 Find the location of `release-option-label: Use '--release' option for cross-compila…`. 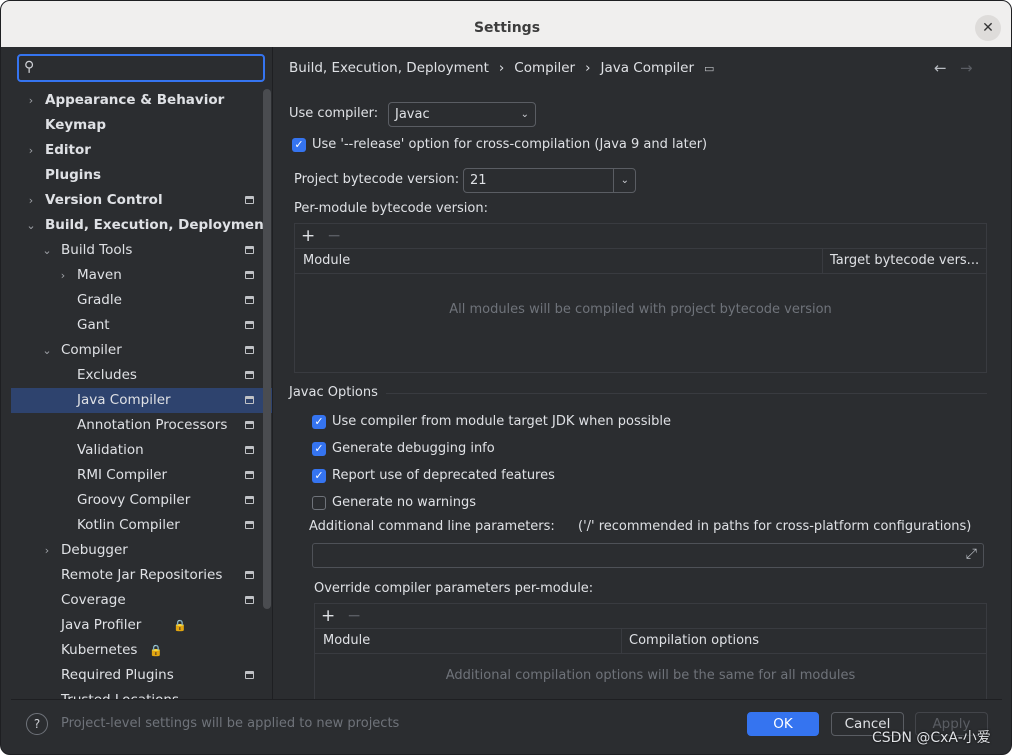

release-option-label: Use '--release' option for cross-compila… is located at coordinates (510, 144).